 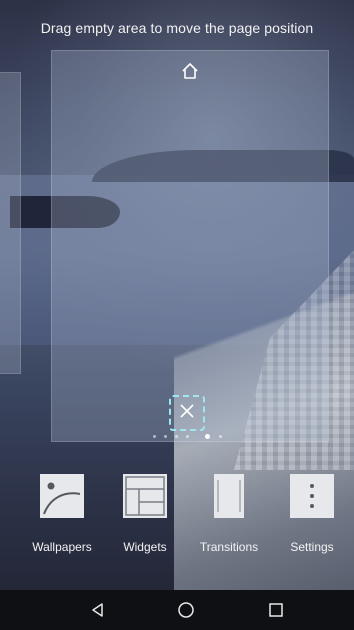 I want to click on home-icon, so click(x=190, y=71).